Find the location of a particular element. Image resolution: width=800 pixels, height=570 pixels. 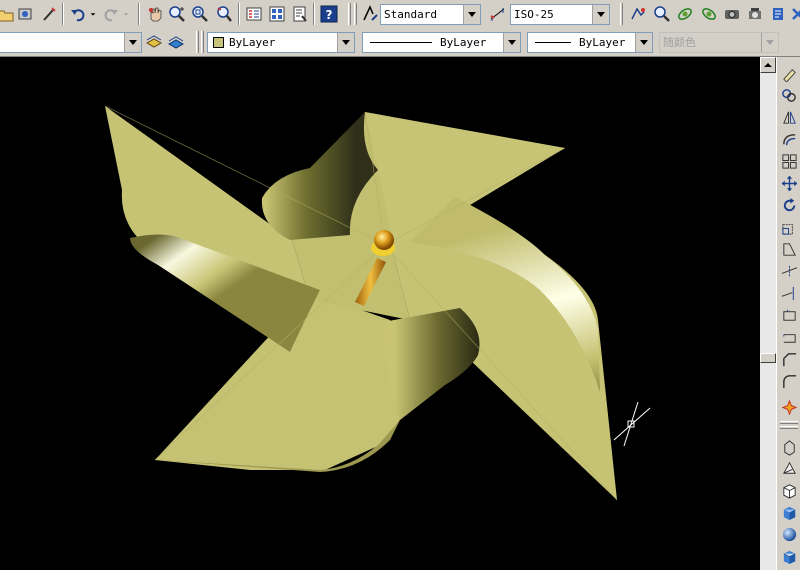

swivel-icon is located at coordinates (709, 14).